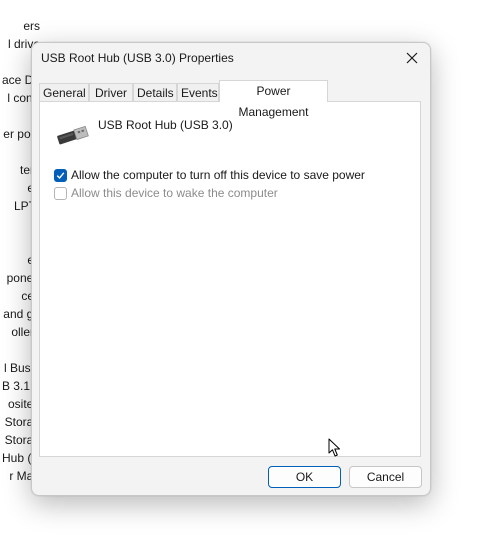 This screenshot has height=536, width=482. Describe the element at coordinates (174, 193) in the screenshot. I see `allow-wake-label: Allow this device to wake the computer` at that location.